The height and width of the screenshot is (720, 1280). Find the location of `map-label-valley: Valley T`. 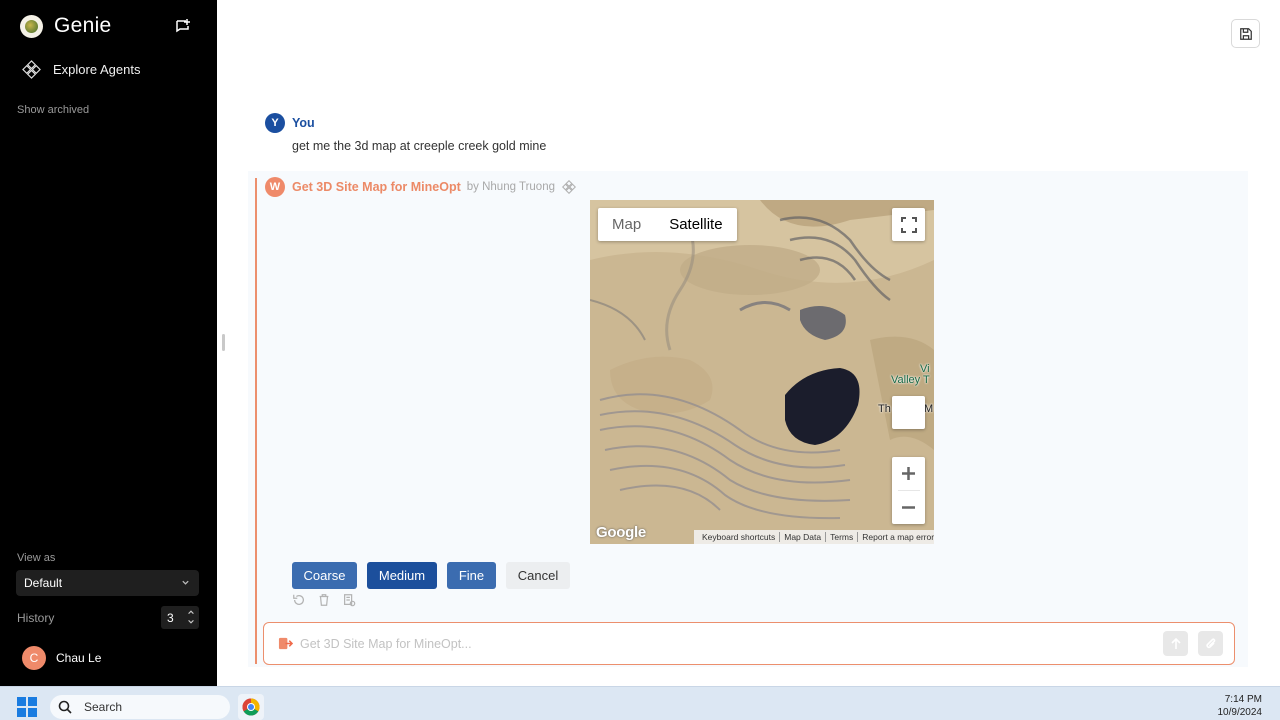

map-label-valley: Valley T is located at coordinates (910, 380).